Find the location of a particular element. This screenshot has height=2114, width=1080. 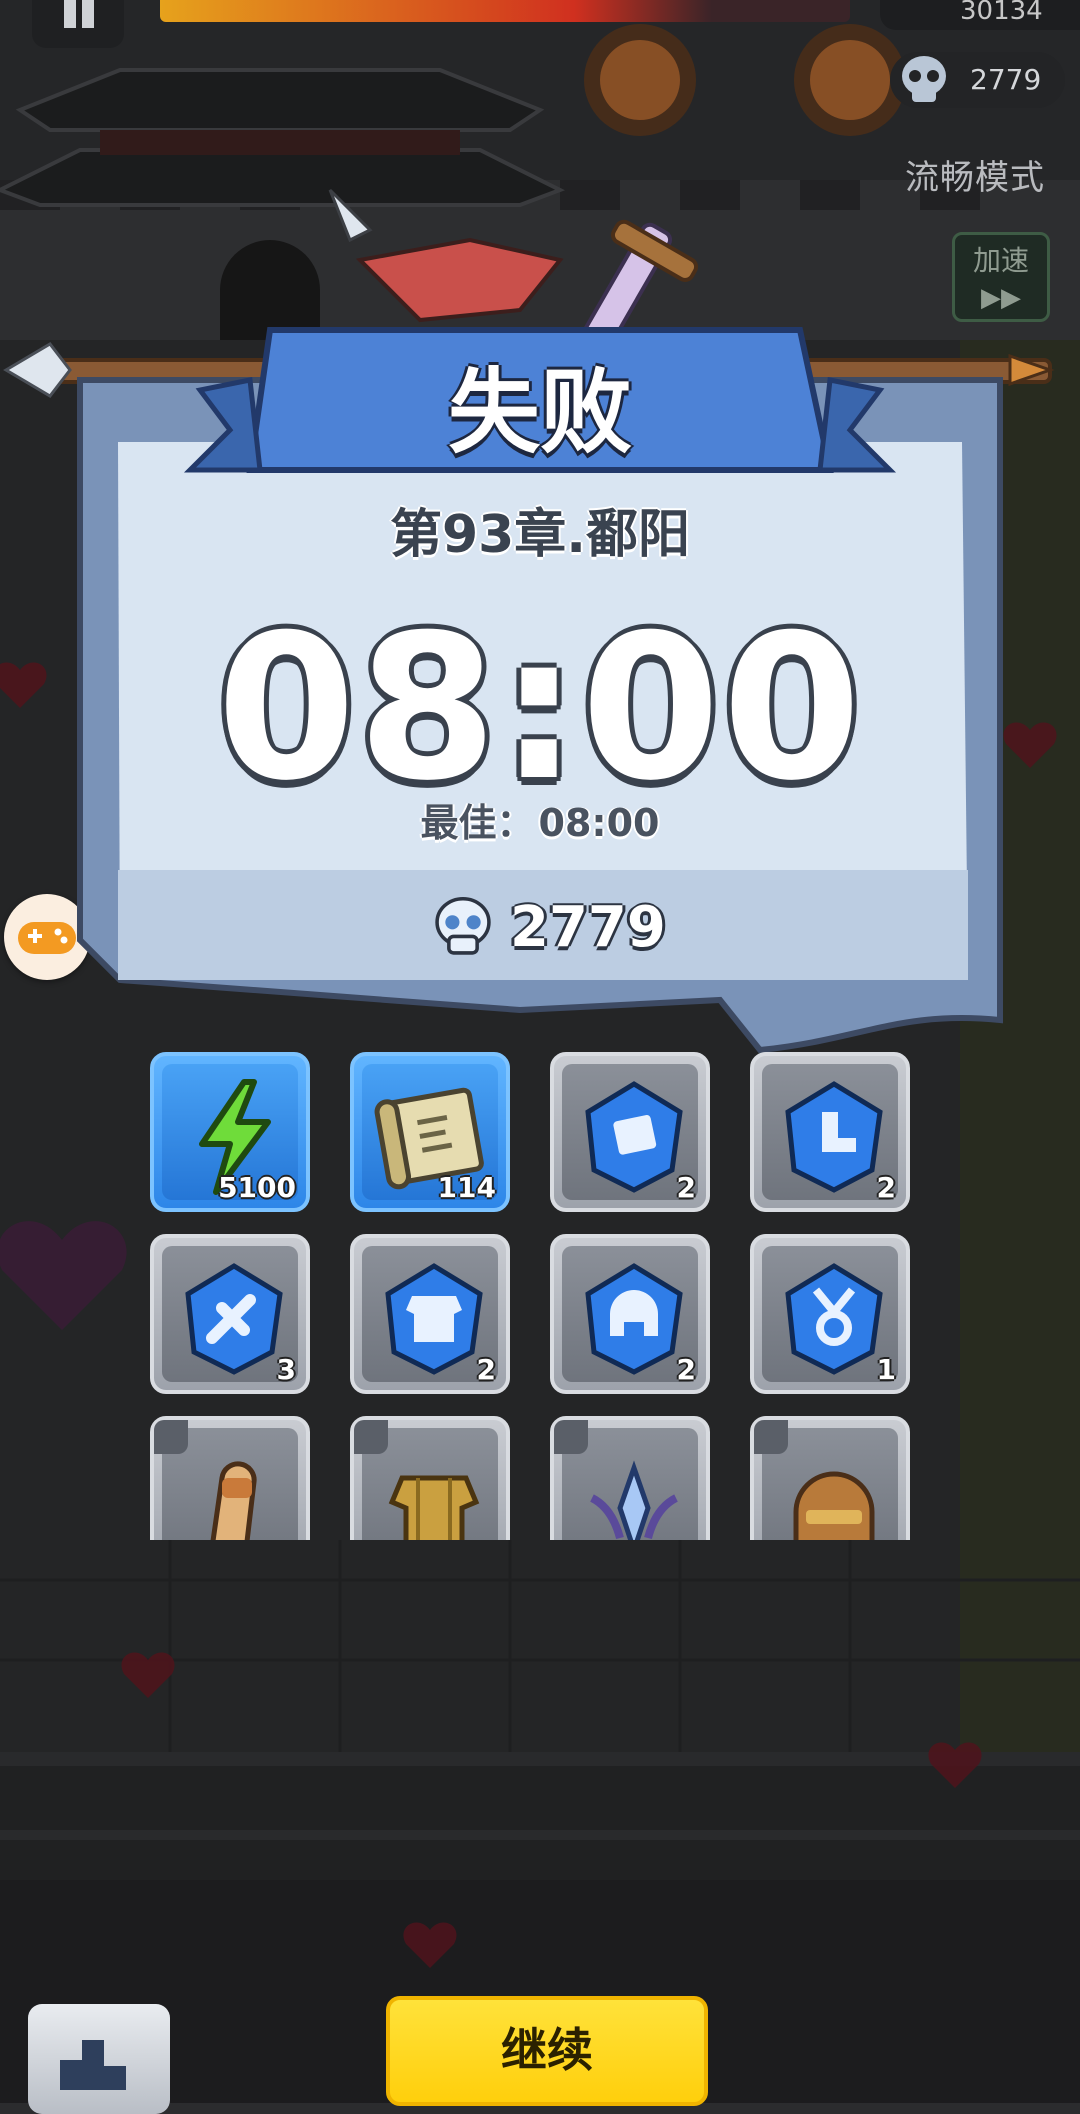

reward-boot-gem: 2 is located at coordinates (830, 1132).